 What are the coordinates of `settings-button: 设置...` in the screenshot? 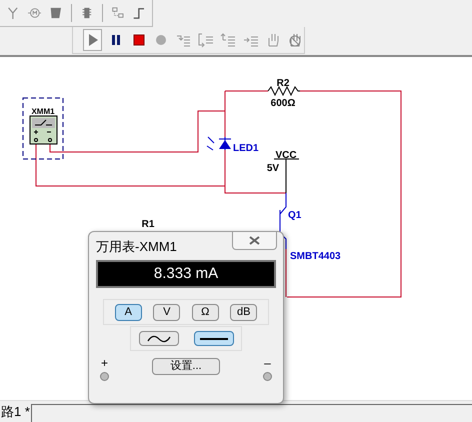 It's located at (186, 366).